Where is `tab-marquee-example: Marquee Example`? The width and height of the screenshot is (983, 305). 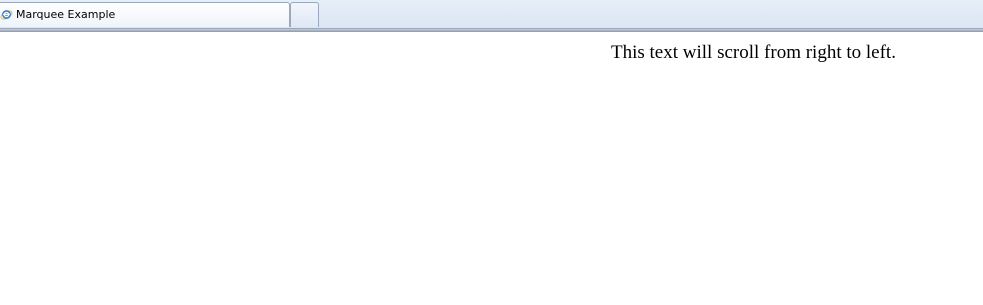
tab-marquee-example: Marquee Example is located at coordinates (145, 14).